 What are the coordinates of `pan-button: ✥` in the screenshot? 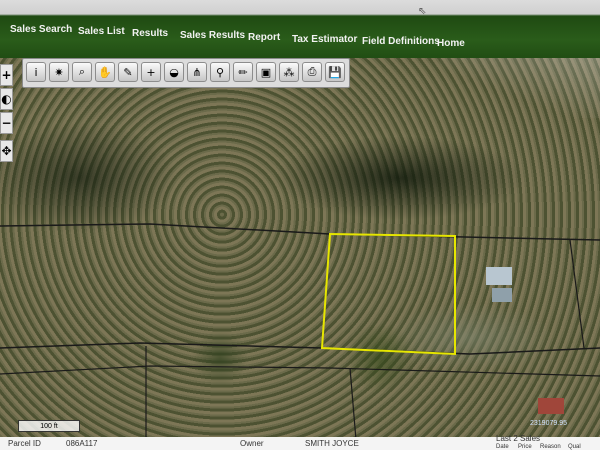 It's located at (6, 151).